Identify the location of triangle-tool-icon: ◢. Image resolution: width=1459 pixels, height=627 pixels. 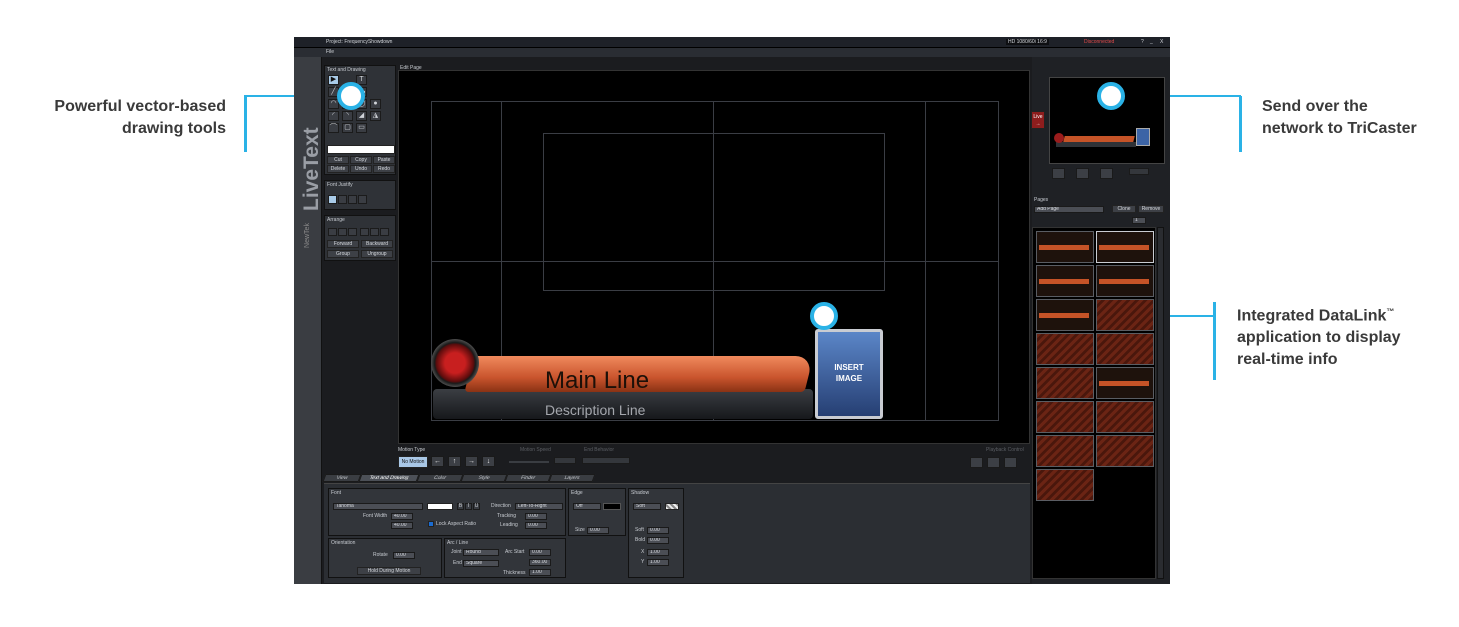
(361, 116).